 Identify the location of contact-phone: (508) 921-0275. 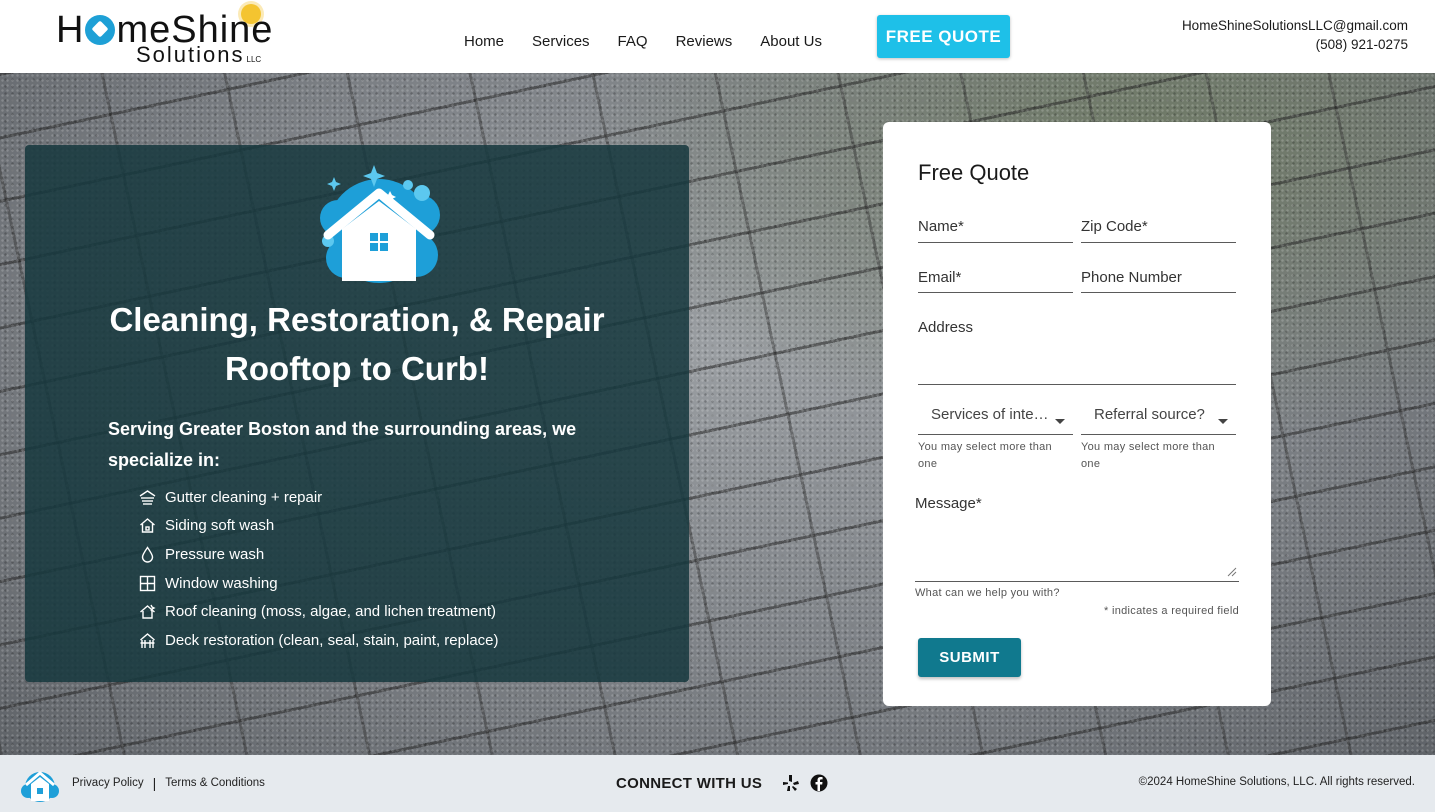
(1295, 44).